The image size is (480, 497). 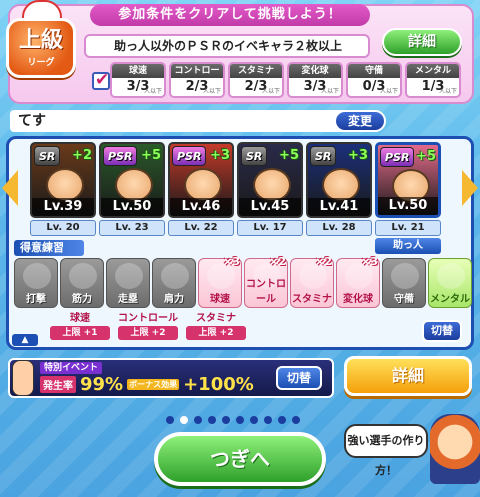 What do you see at coordinates (220, 299) in the screenshot?
I see `practice-label: 球速` at bounding box center [220, 299].